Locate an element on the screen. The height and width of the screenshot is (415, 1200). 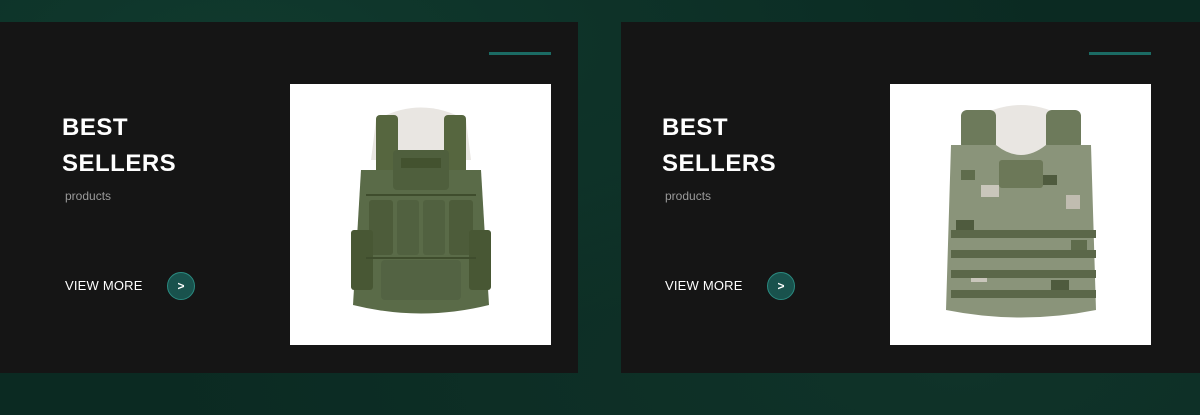
olive-tactical-vest-image is located at coordinates (420, 210).